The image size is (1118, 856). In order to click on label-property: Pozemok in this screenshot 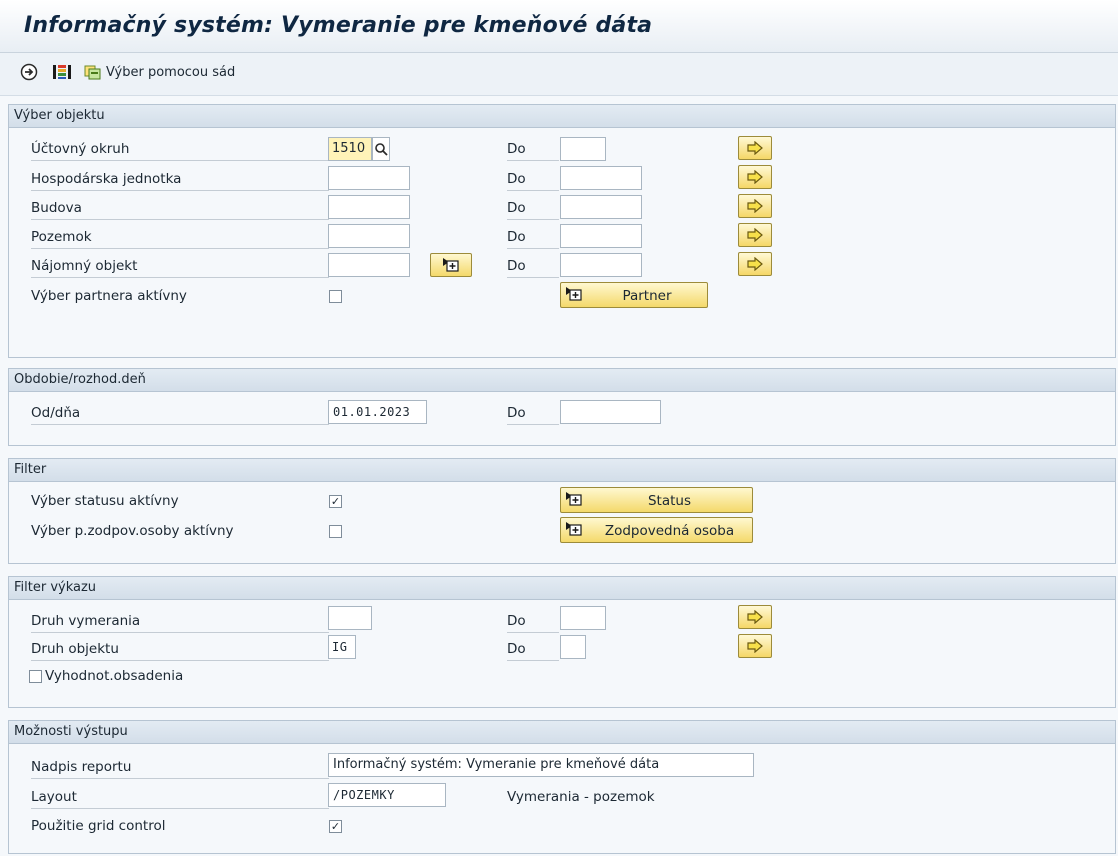, I will do `click(180, 239)`.